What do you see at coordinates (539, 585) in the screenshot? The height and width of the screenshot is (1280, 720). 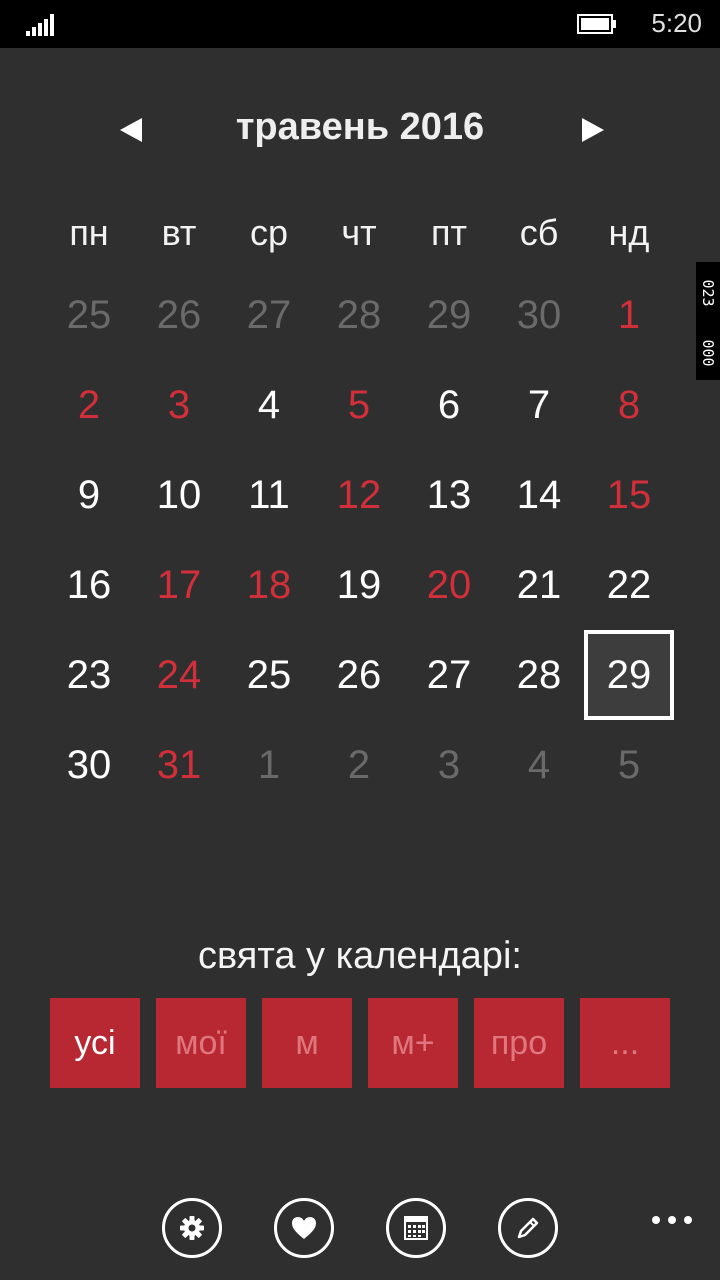 I see `calendar-day: 21` at bounding box center [539, 585].